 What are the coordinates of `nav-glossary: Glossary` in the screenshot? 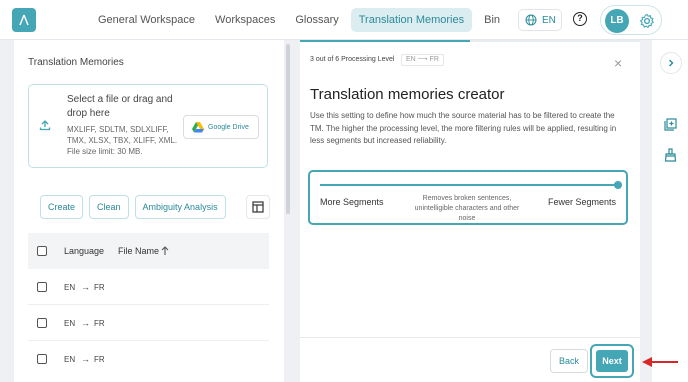 It's located at (316, 20).